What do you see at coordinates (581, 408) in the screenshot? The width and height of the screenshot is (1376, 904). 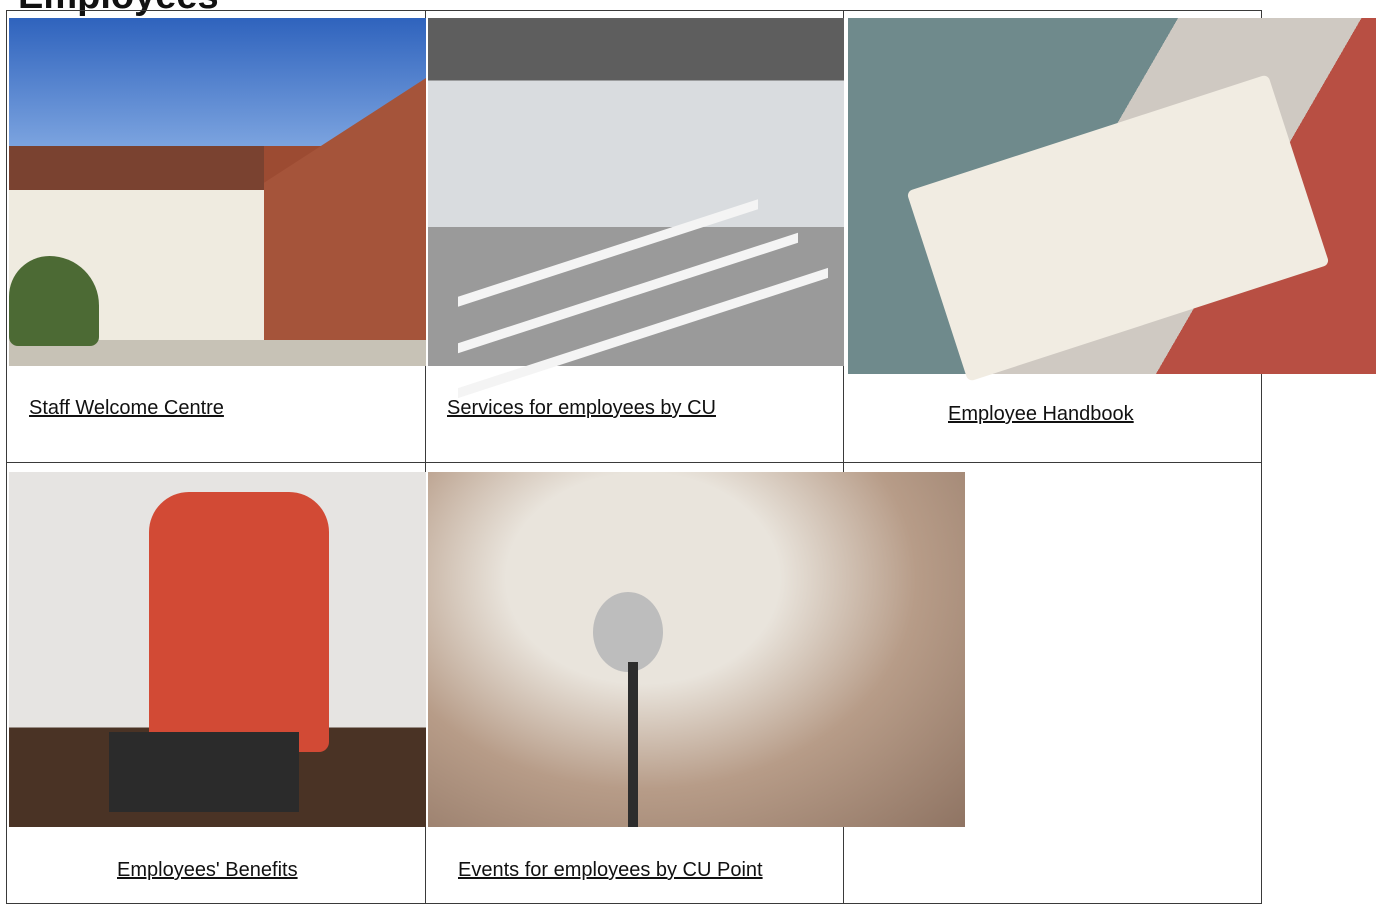 I see `services-for-employees-link: Services for employees by CU` at bounding box center [581, 408].